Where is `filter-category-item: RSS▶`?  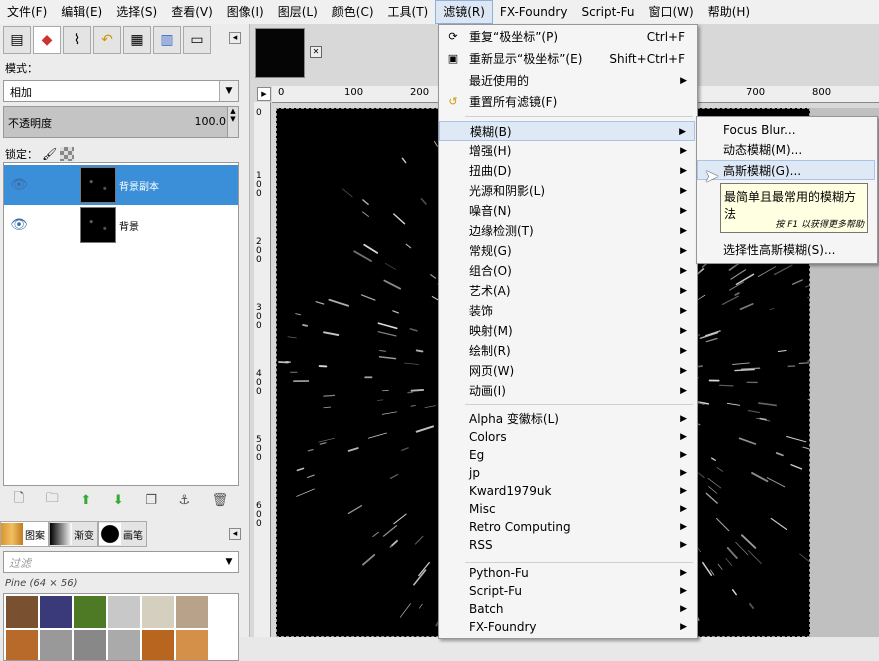
filter-category-item: RSS▶ is located at coordinates (567, 545).